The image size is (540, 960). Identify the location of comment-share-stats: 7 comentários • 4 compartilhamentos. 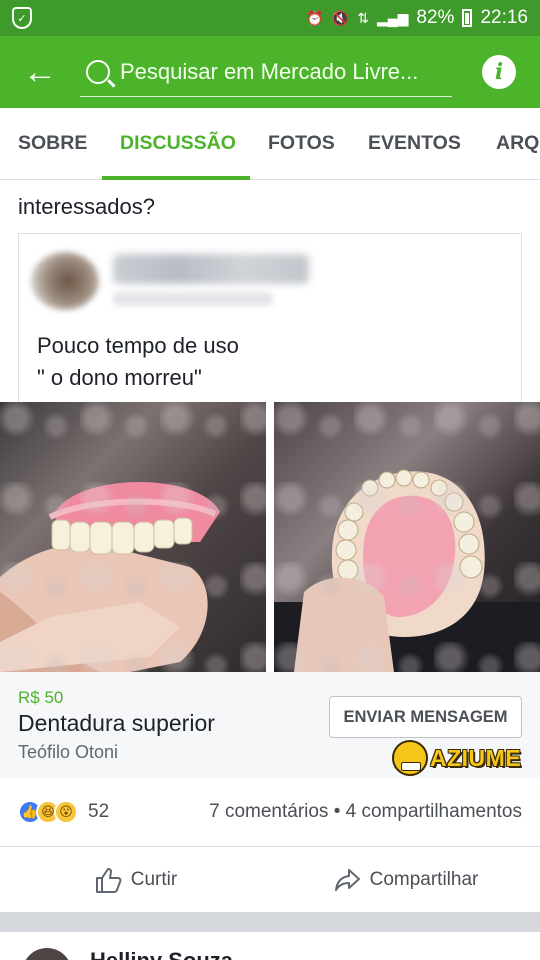
(365, 812).